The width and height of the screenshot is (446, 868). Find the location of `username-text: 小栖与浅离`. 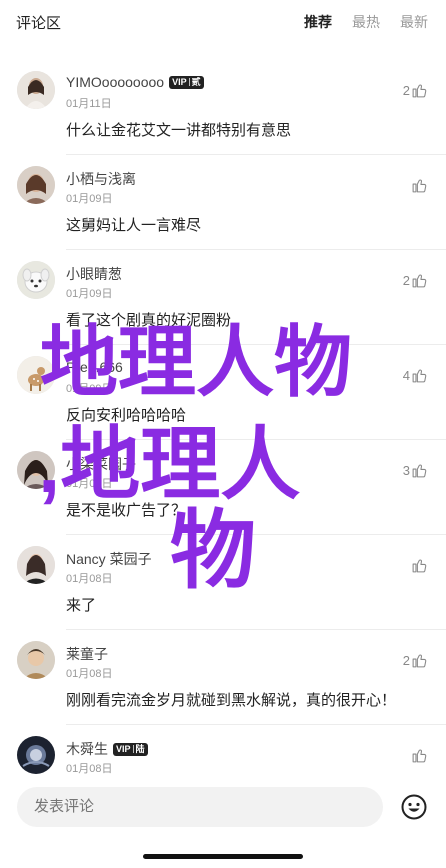

username-text: 小栖与浅离 is located at coordinates (101, 179).